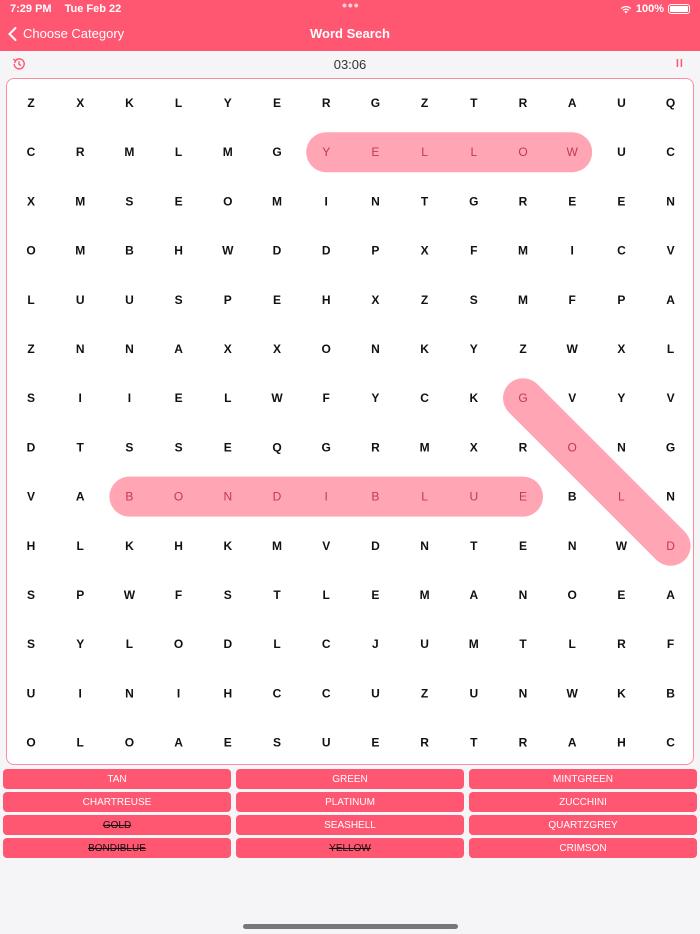 Image resolution: width=700 pixels, height=934 pixels. Describe the element at coordinates (326, 447) in the screenshot. I see `grid-cell-r7-c6: G` at that location.